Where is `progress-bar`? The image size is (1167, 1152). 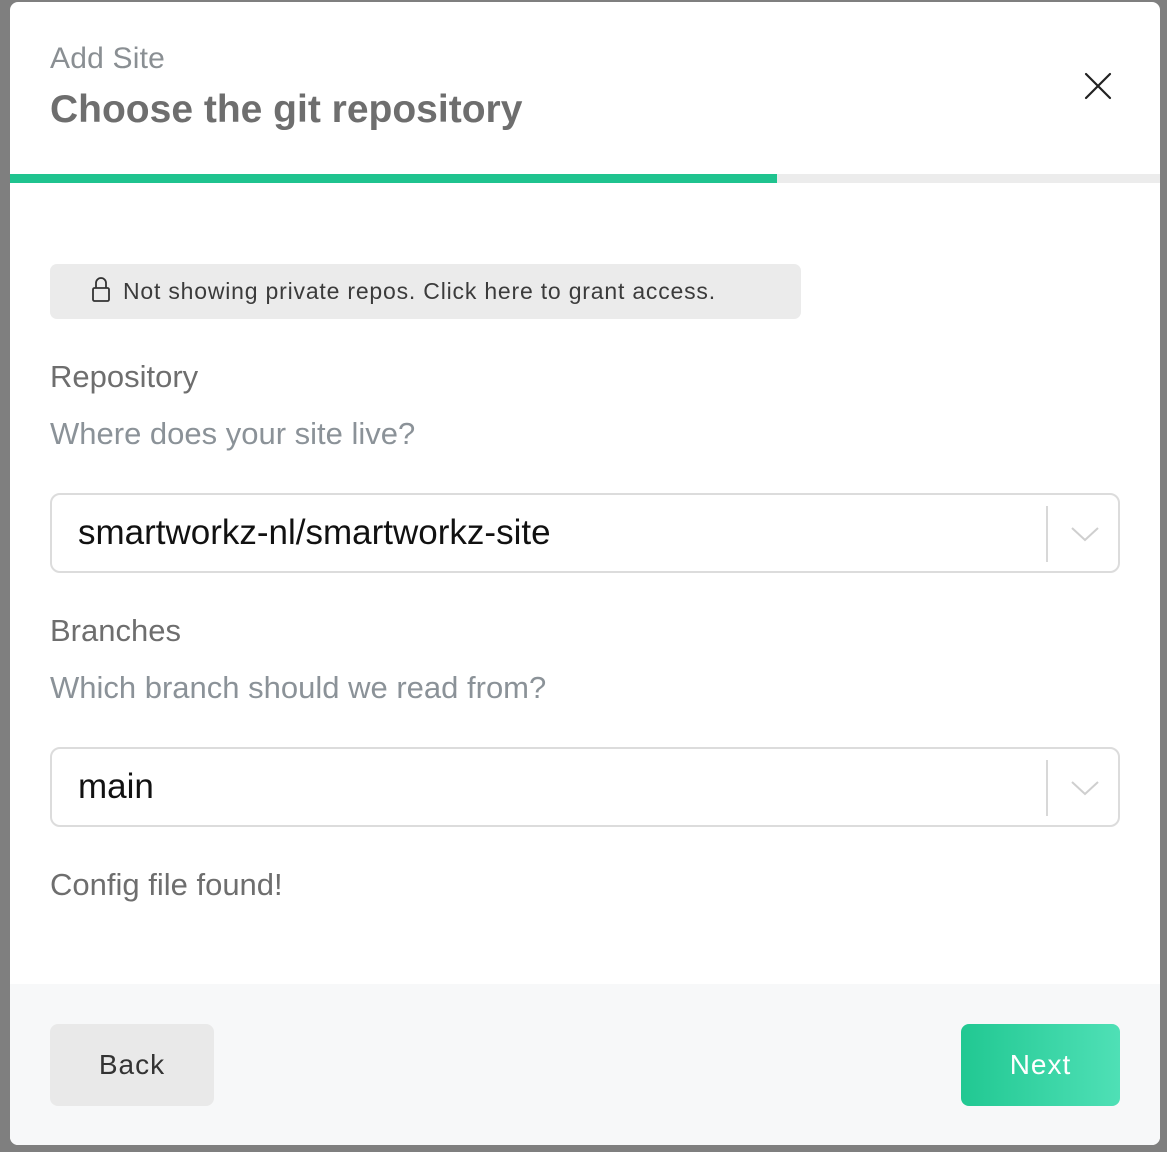
progress-bar is located at coordinates (585, 178).